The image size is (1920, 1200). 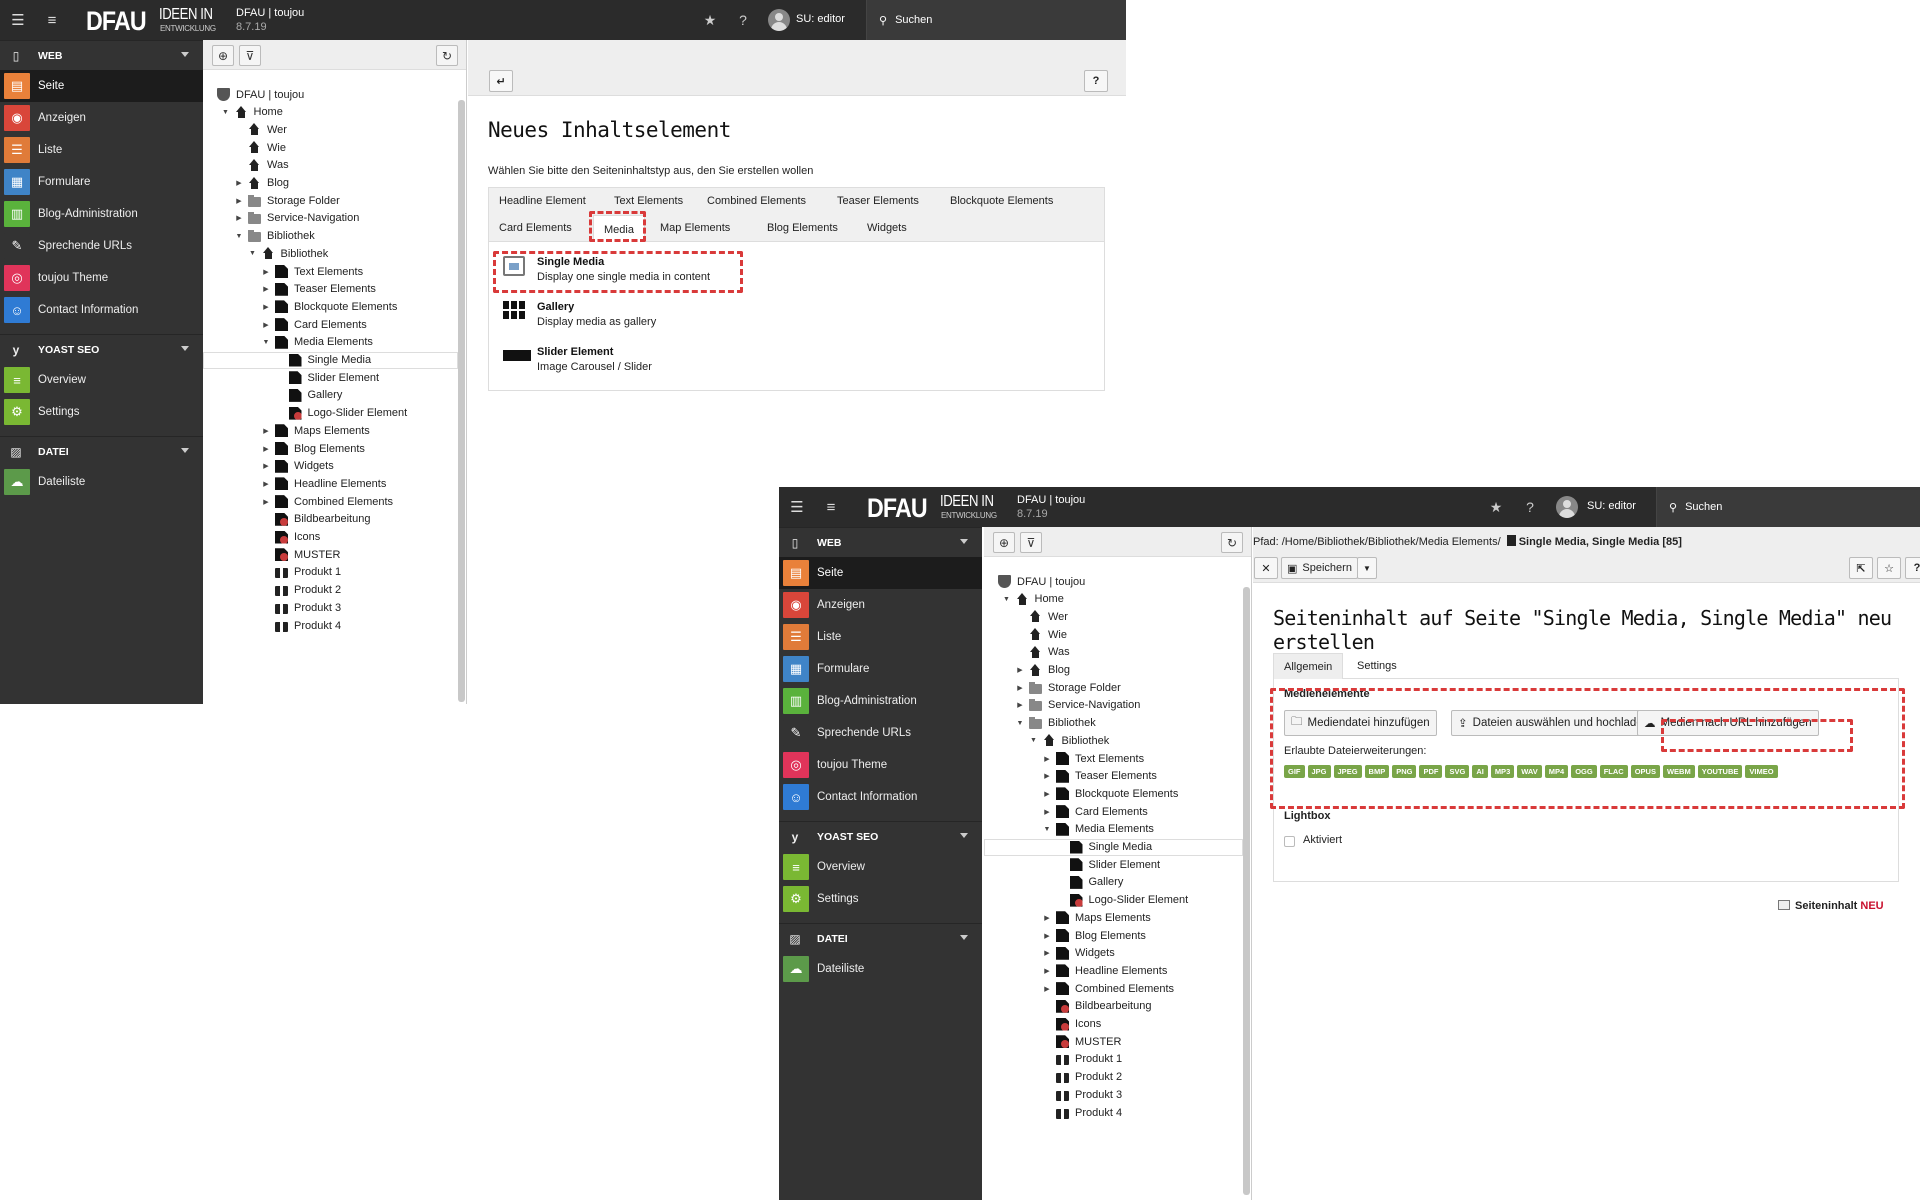 I want to click on module-item: ⚙ Settings, so click(x=880, y=899).